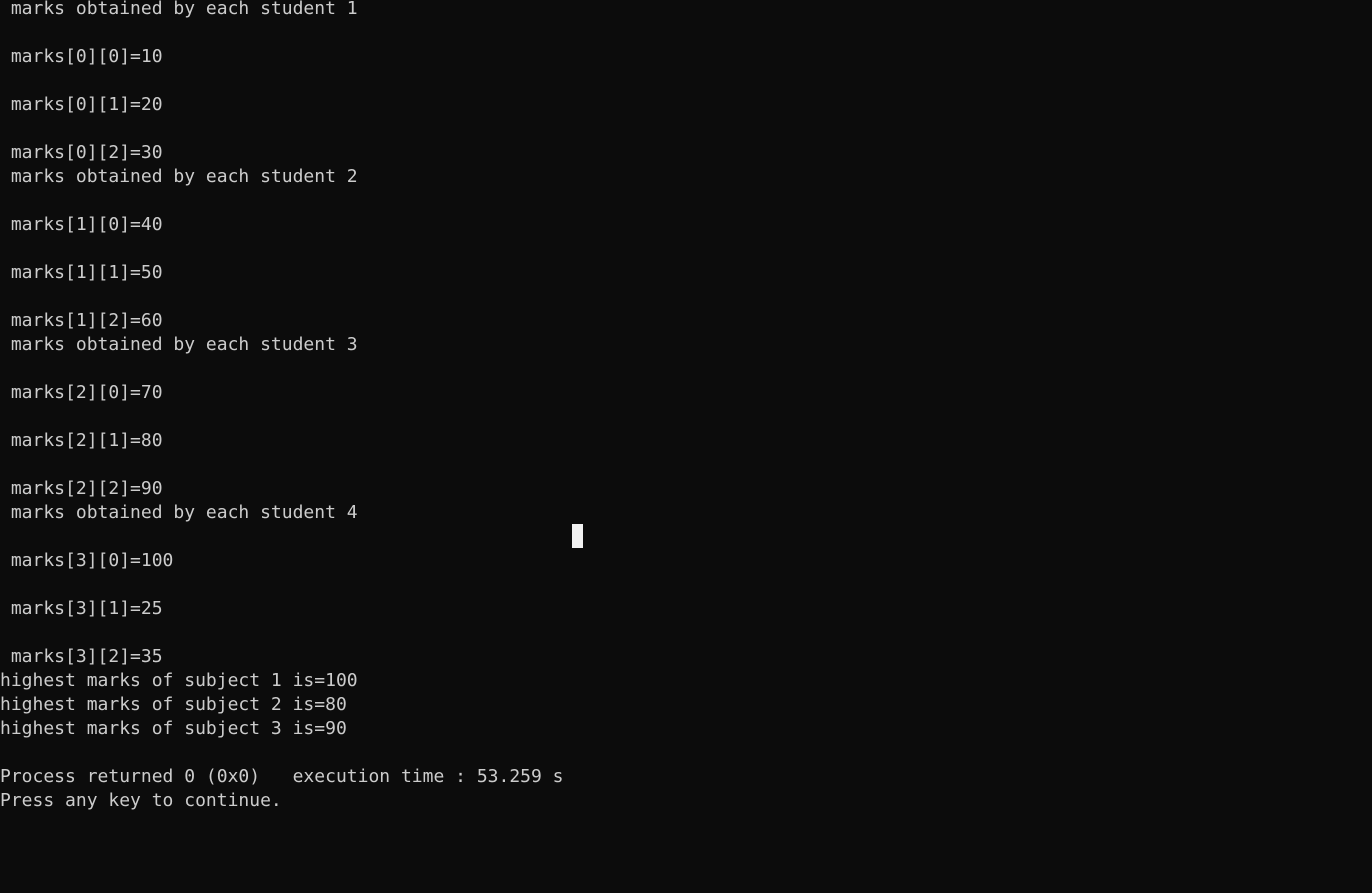  What do you see at coordinates (173, 728) in the screenshot?
I see `console-line: highest marks of subject 3 is=90` at bounding box center [173, 728].